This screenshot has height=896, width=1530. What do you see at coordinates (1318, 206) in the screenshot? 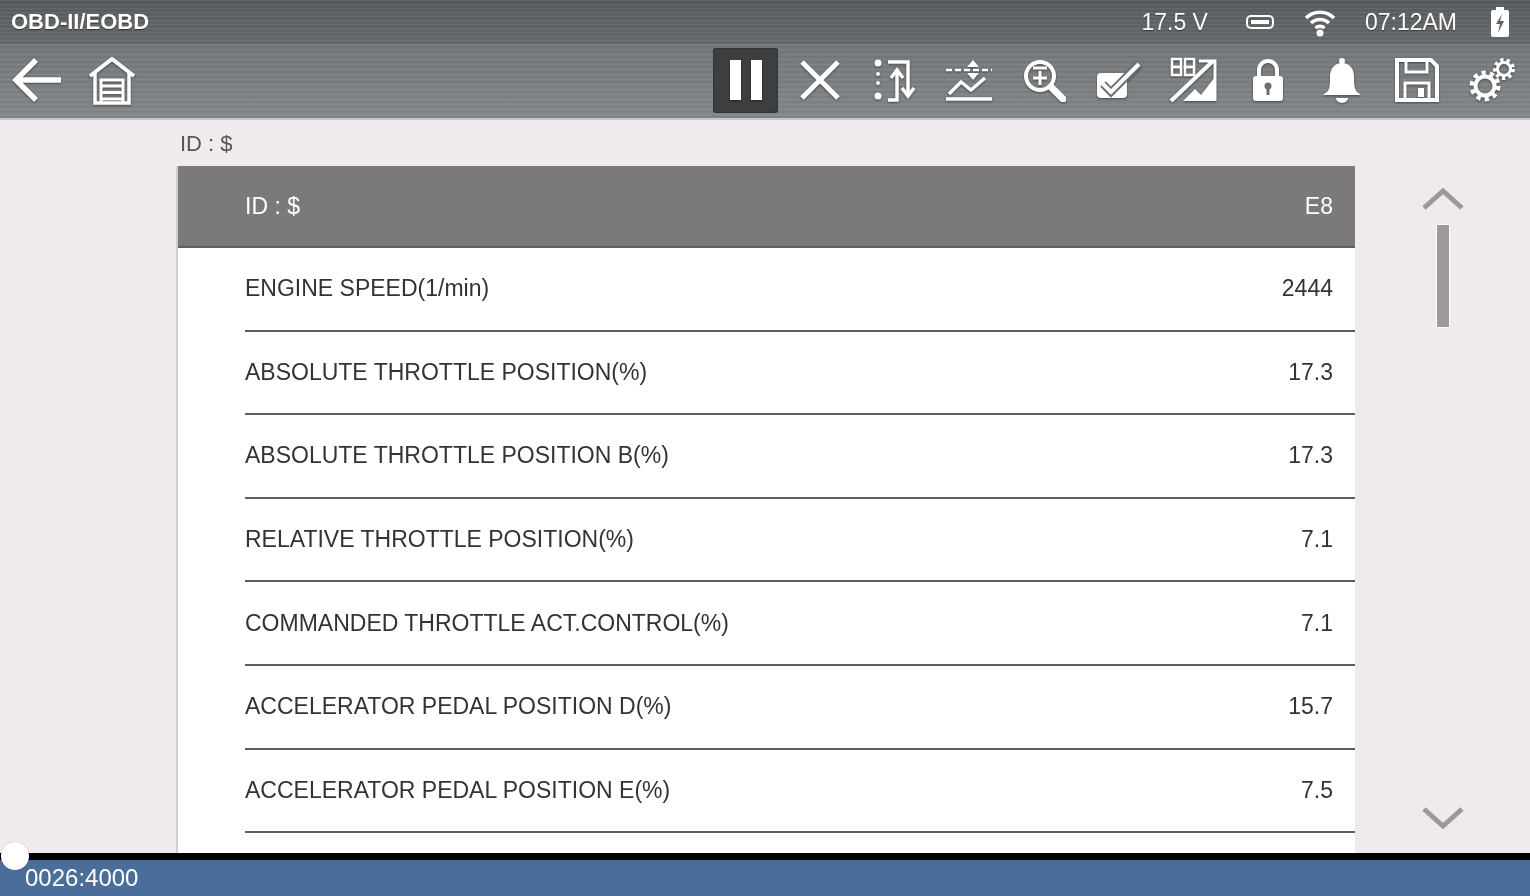
I see `header-value: E8` at bounding box center [1318, 206].